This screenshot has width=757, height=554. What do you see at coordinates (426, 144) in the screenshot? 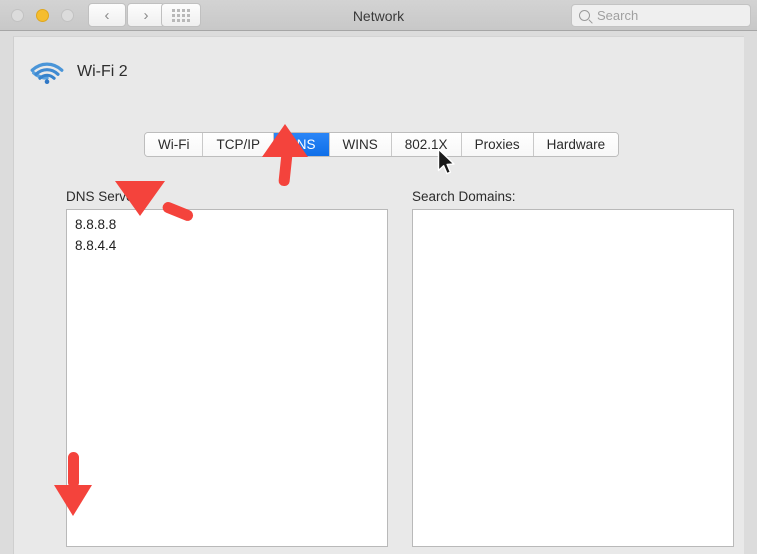
I see `tab-802-1x: 802.1X` at bounding box center [426, 144].